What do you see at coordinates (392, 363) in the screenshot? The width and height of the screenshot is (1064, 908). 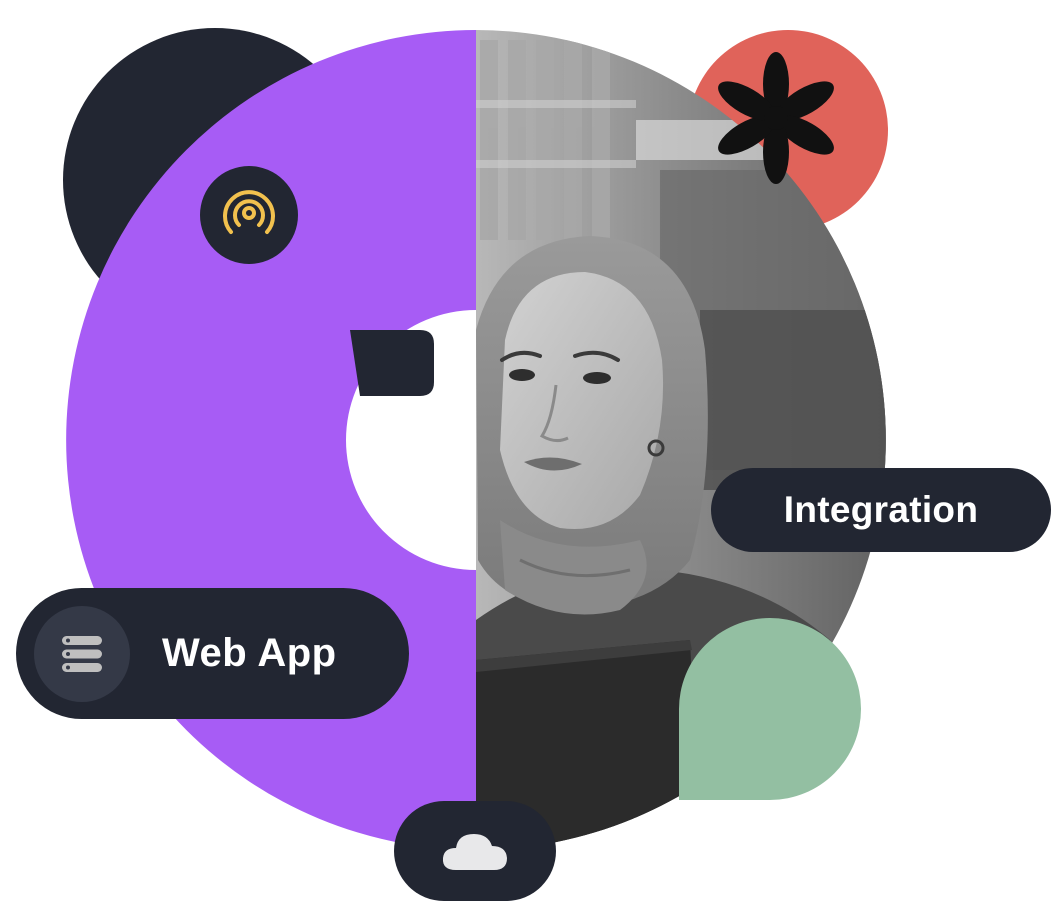 I see `dark-decor-block` at bounding box center [392, 363].